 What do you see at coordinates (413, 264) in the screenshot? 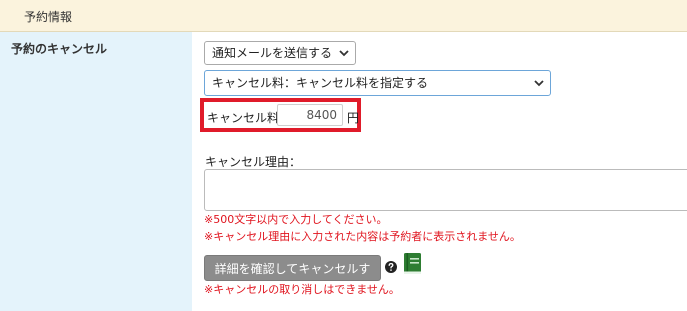
I see `manual-book-icon` at bounding box center [413, 264].